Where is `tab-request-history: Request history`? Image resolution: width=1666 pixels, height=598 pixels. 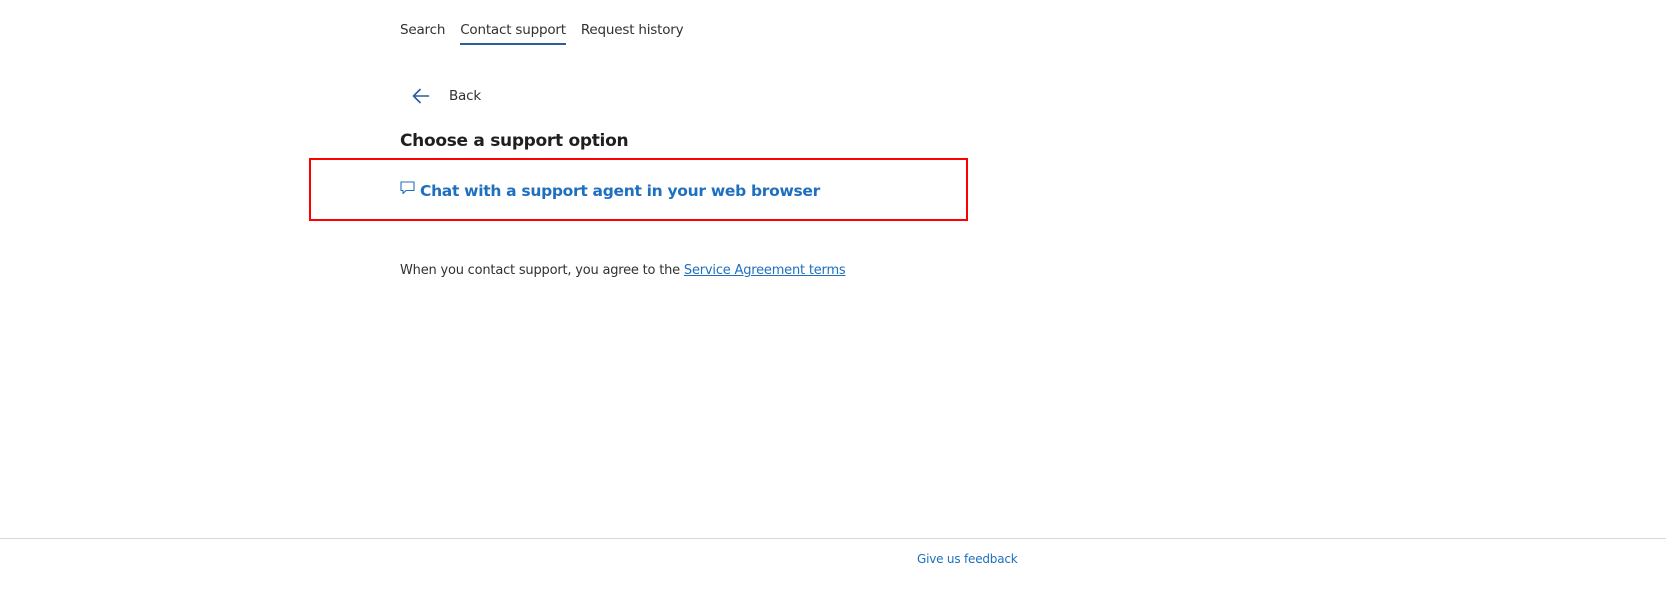
tab-request-history: Request history is located at coordinates (632, 32).